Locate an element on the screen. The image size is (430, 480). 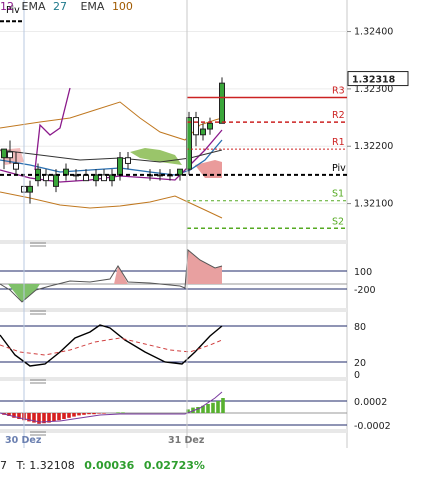
price-tick-label: 1.32400 is located at coordinates (373, 32).